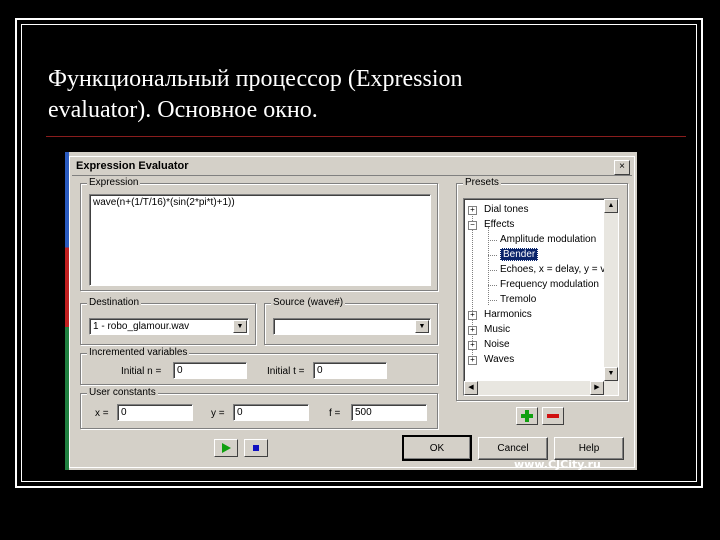 The height and width of the screenshot is (540, 720). Describe the element at coordinates (508, 314) in the screenshot. I see `tree-item-label: Harmonics` at that location.